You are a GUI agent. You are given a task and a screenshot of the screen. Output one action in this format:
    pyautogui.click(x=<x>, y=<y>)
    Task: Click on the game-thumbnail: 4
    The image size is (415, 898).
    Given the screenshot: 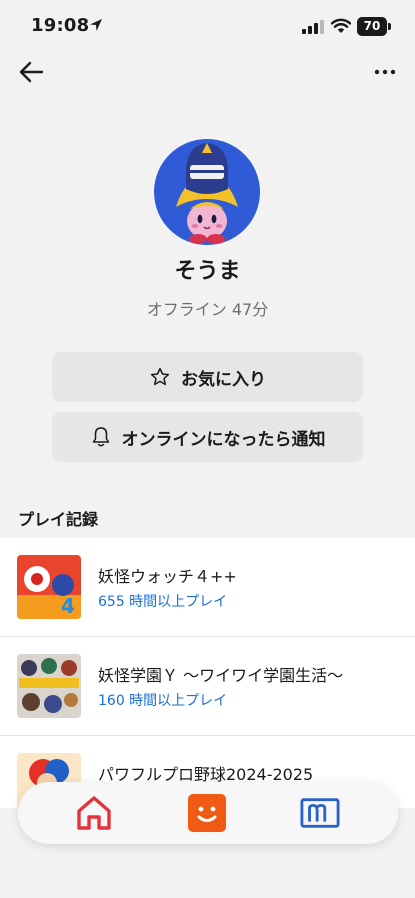 What is the action you would take?
    pyautogui.click(x=49, y=587)
    